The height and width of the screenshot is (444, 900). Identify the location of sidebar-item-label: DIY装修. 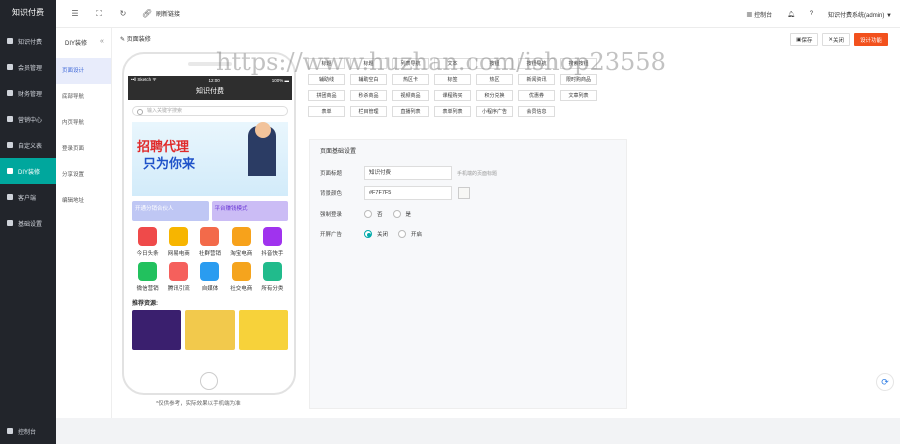
(29, 172).